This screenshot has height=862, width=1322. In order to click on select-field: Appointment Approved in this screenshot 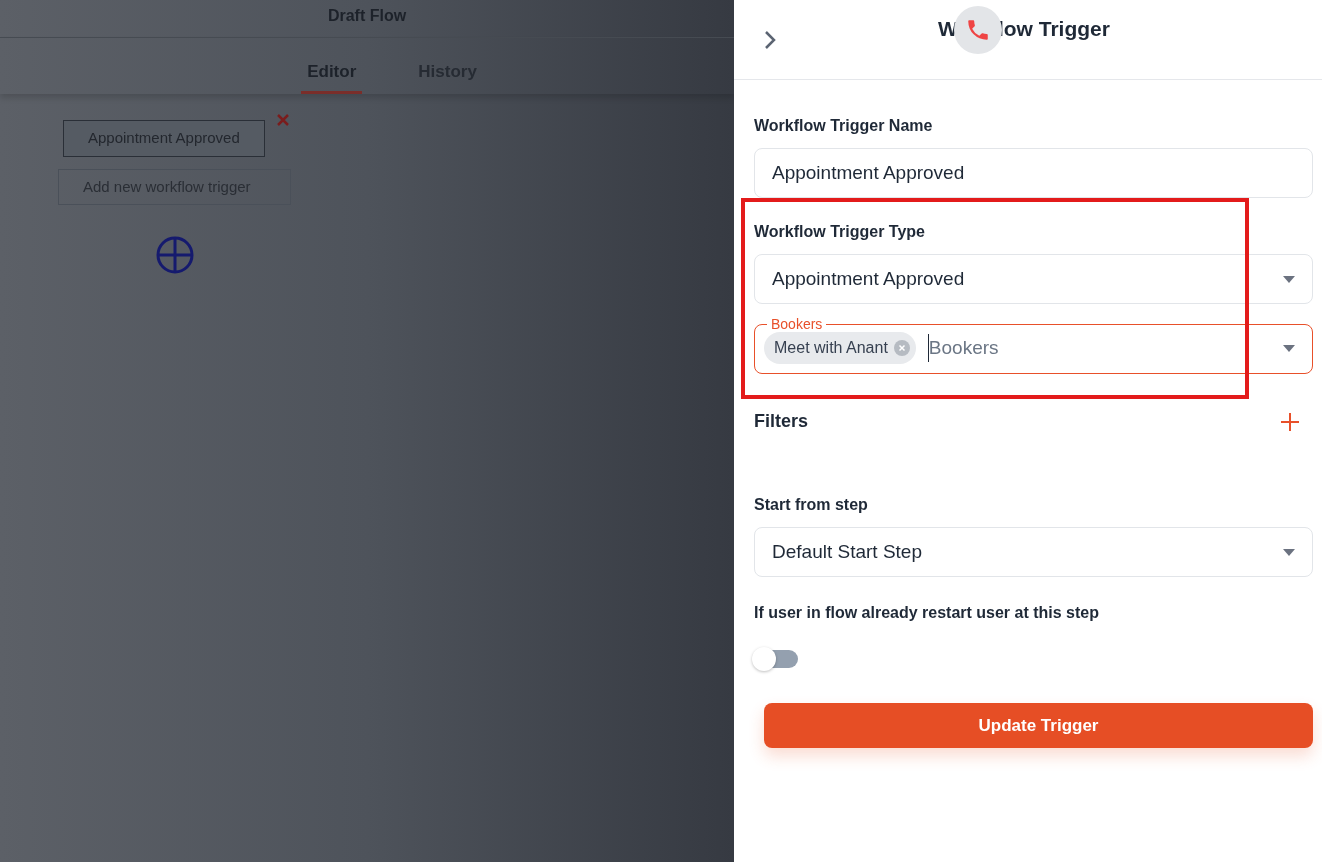, I will do `click(1033, 279)`.